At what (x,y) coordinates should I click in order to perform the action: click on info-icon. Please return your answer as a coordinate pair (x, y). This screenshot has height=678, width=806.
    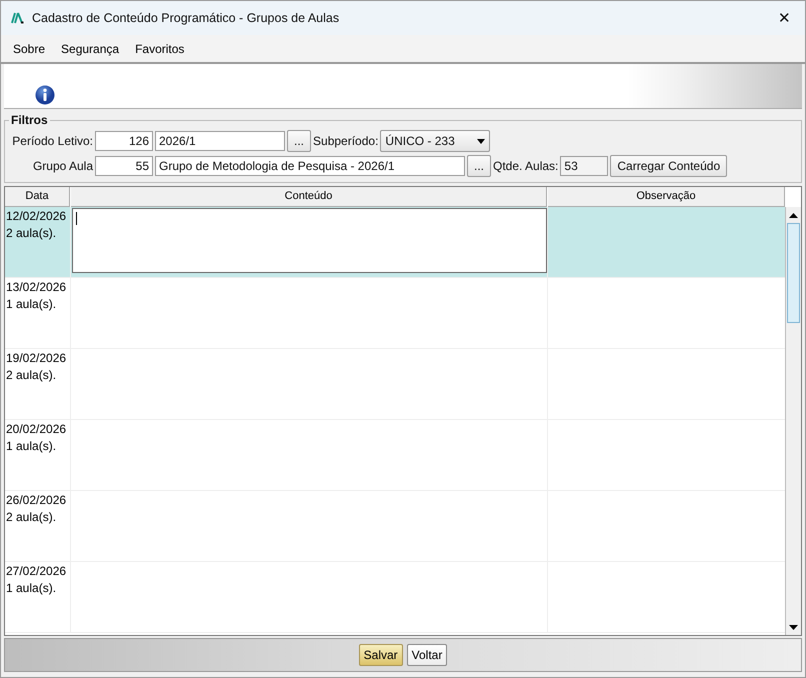
    Looking at the image, I should click on (45, 95).